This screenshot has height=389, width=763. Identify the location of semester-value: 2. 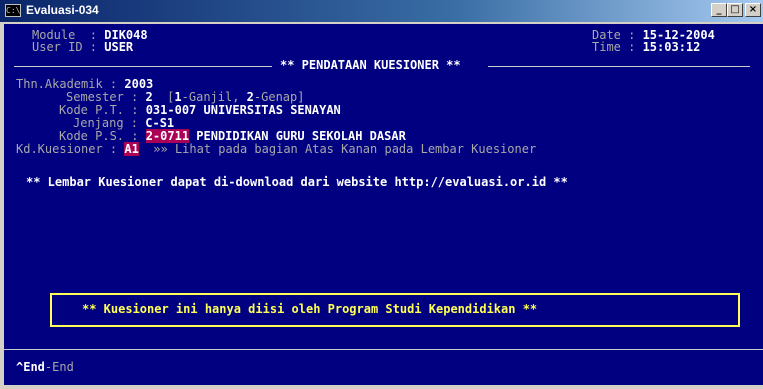
(148, 97).